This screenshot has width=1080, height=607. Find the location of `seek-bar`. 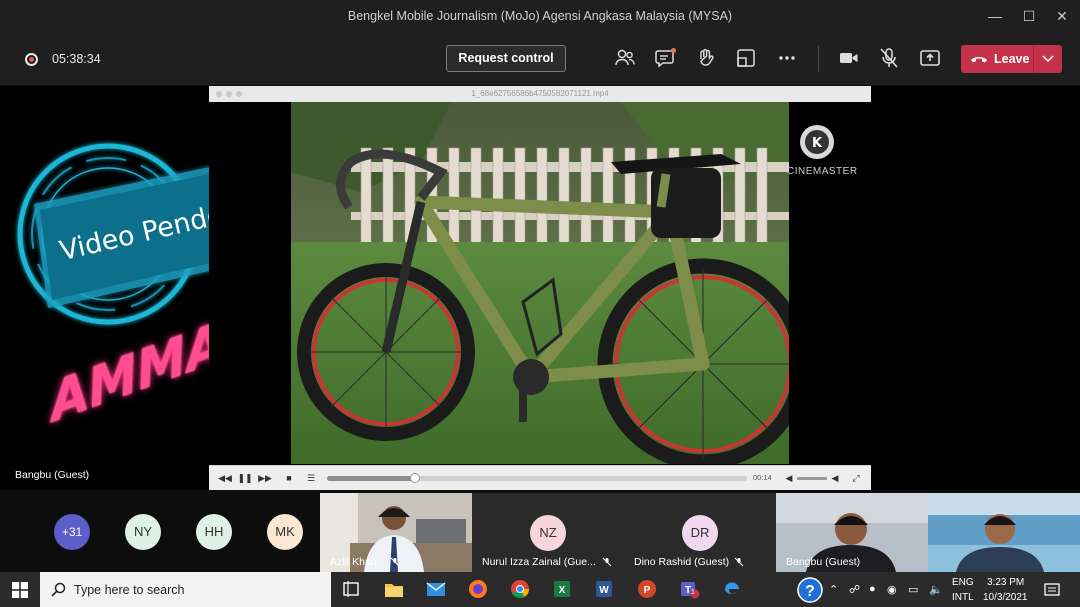

seek-bar is located at coordinates (537, 478).